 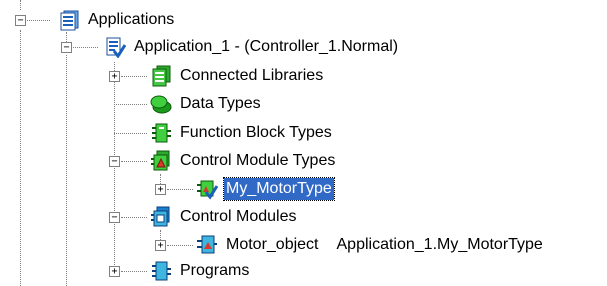 I want to click on programs-icon, so click(x=161, y=271).